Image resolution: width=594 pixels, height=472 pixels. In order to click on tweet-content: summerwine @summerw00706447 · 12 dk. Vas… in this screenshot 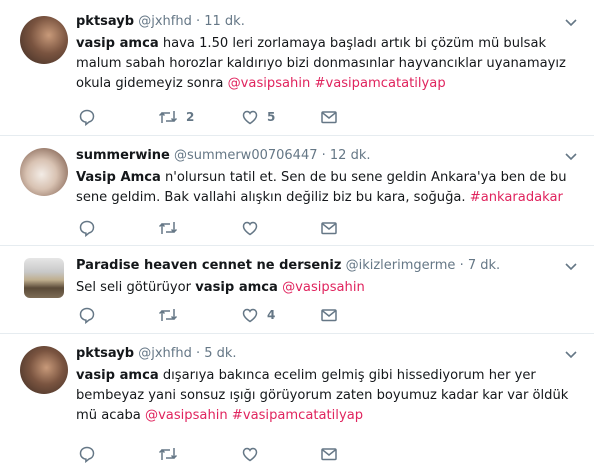, I will do `click(326, 178)`.